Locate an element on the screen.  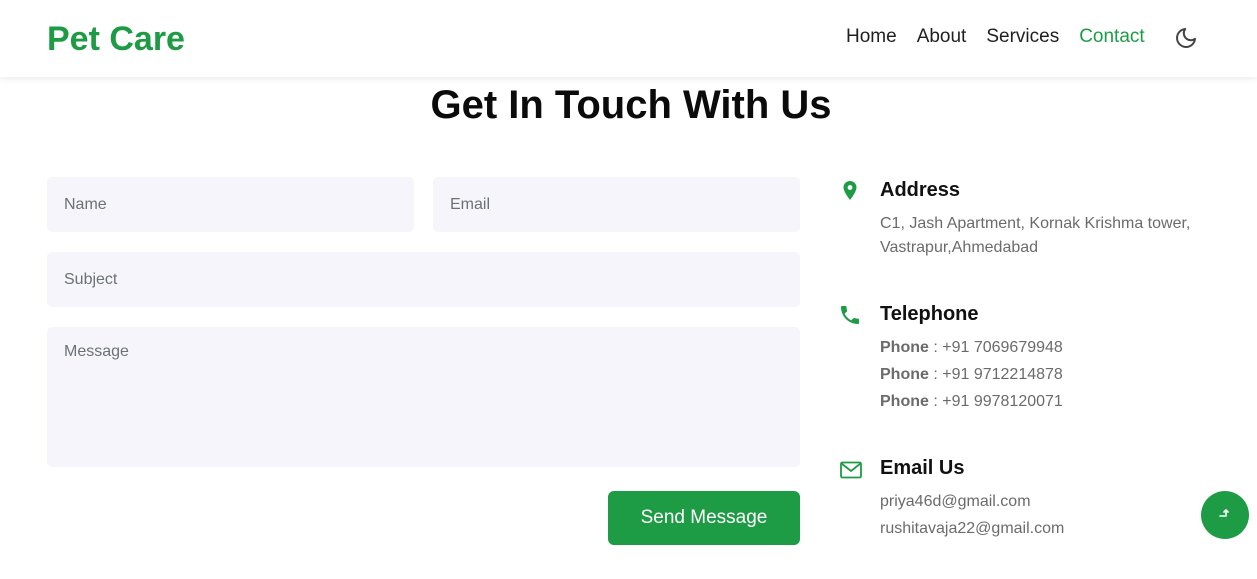
scroll-to-top-button is located at coordinates (1225, 515).